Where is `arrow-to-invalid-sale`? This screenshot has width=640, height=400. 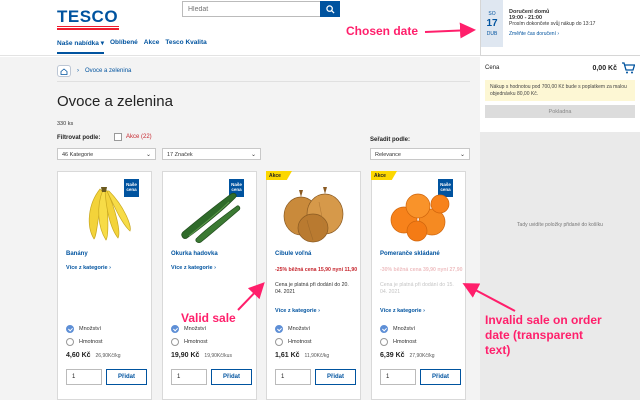
arrow-to-invalid-sale is located at coordinates (489, 297).